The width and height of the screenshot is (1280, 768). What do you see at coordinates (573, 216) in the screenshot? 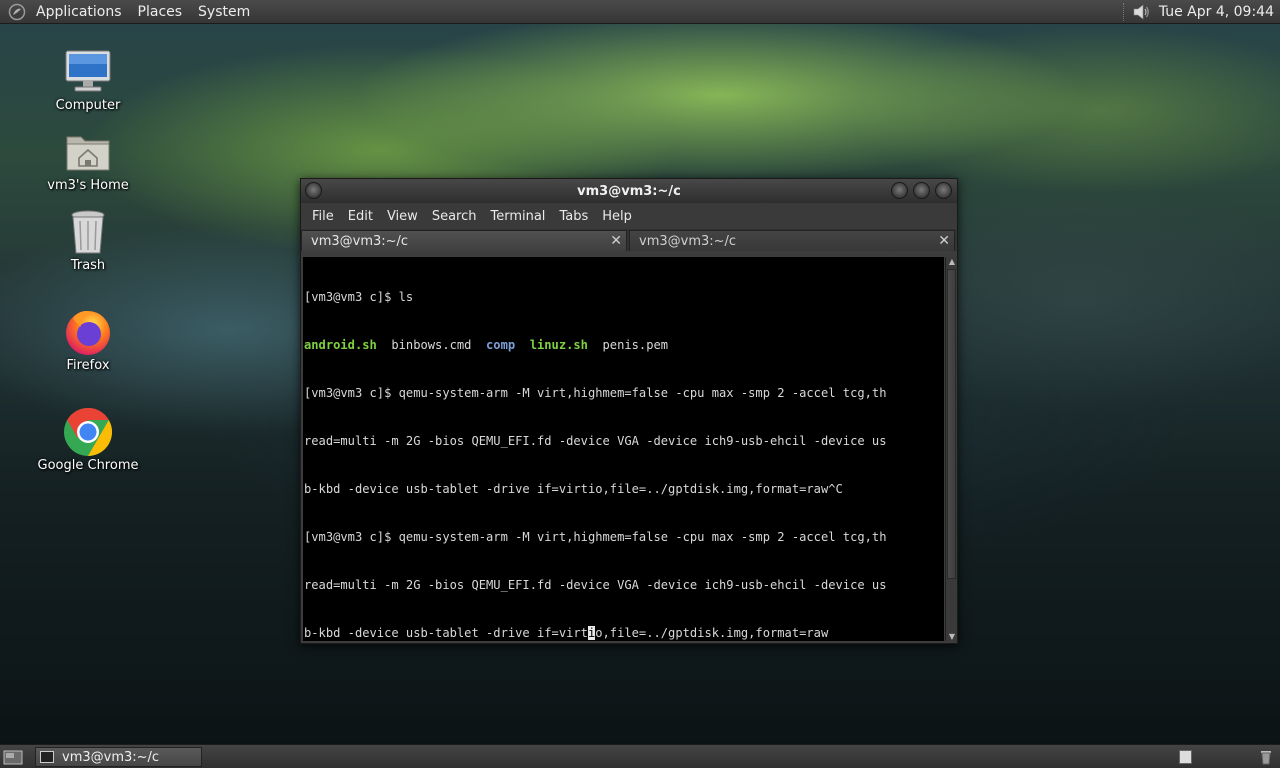
I see `menu-tabs: Tabs` at bounding box center [573, 216].